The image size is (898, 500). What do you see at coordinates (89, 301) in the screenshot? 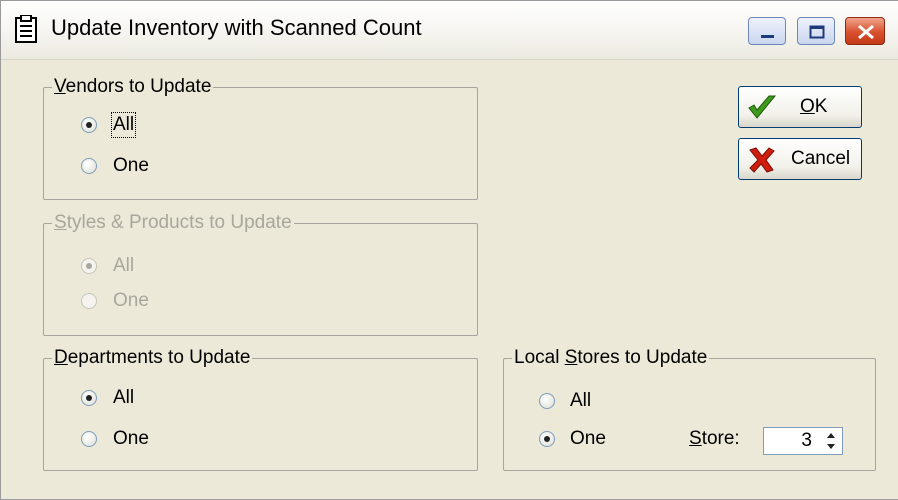
I see `styles-one-radio` at bounding box center [89, 301].